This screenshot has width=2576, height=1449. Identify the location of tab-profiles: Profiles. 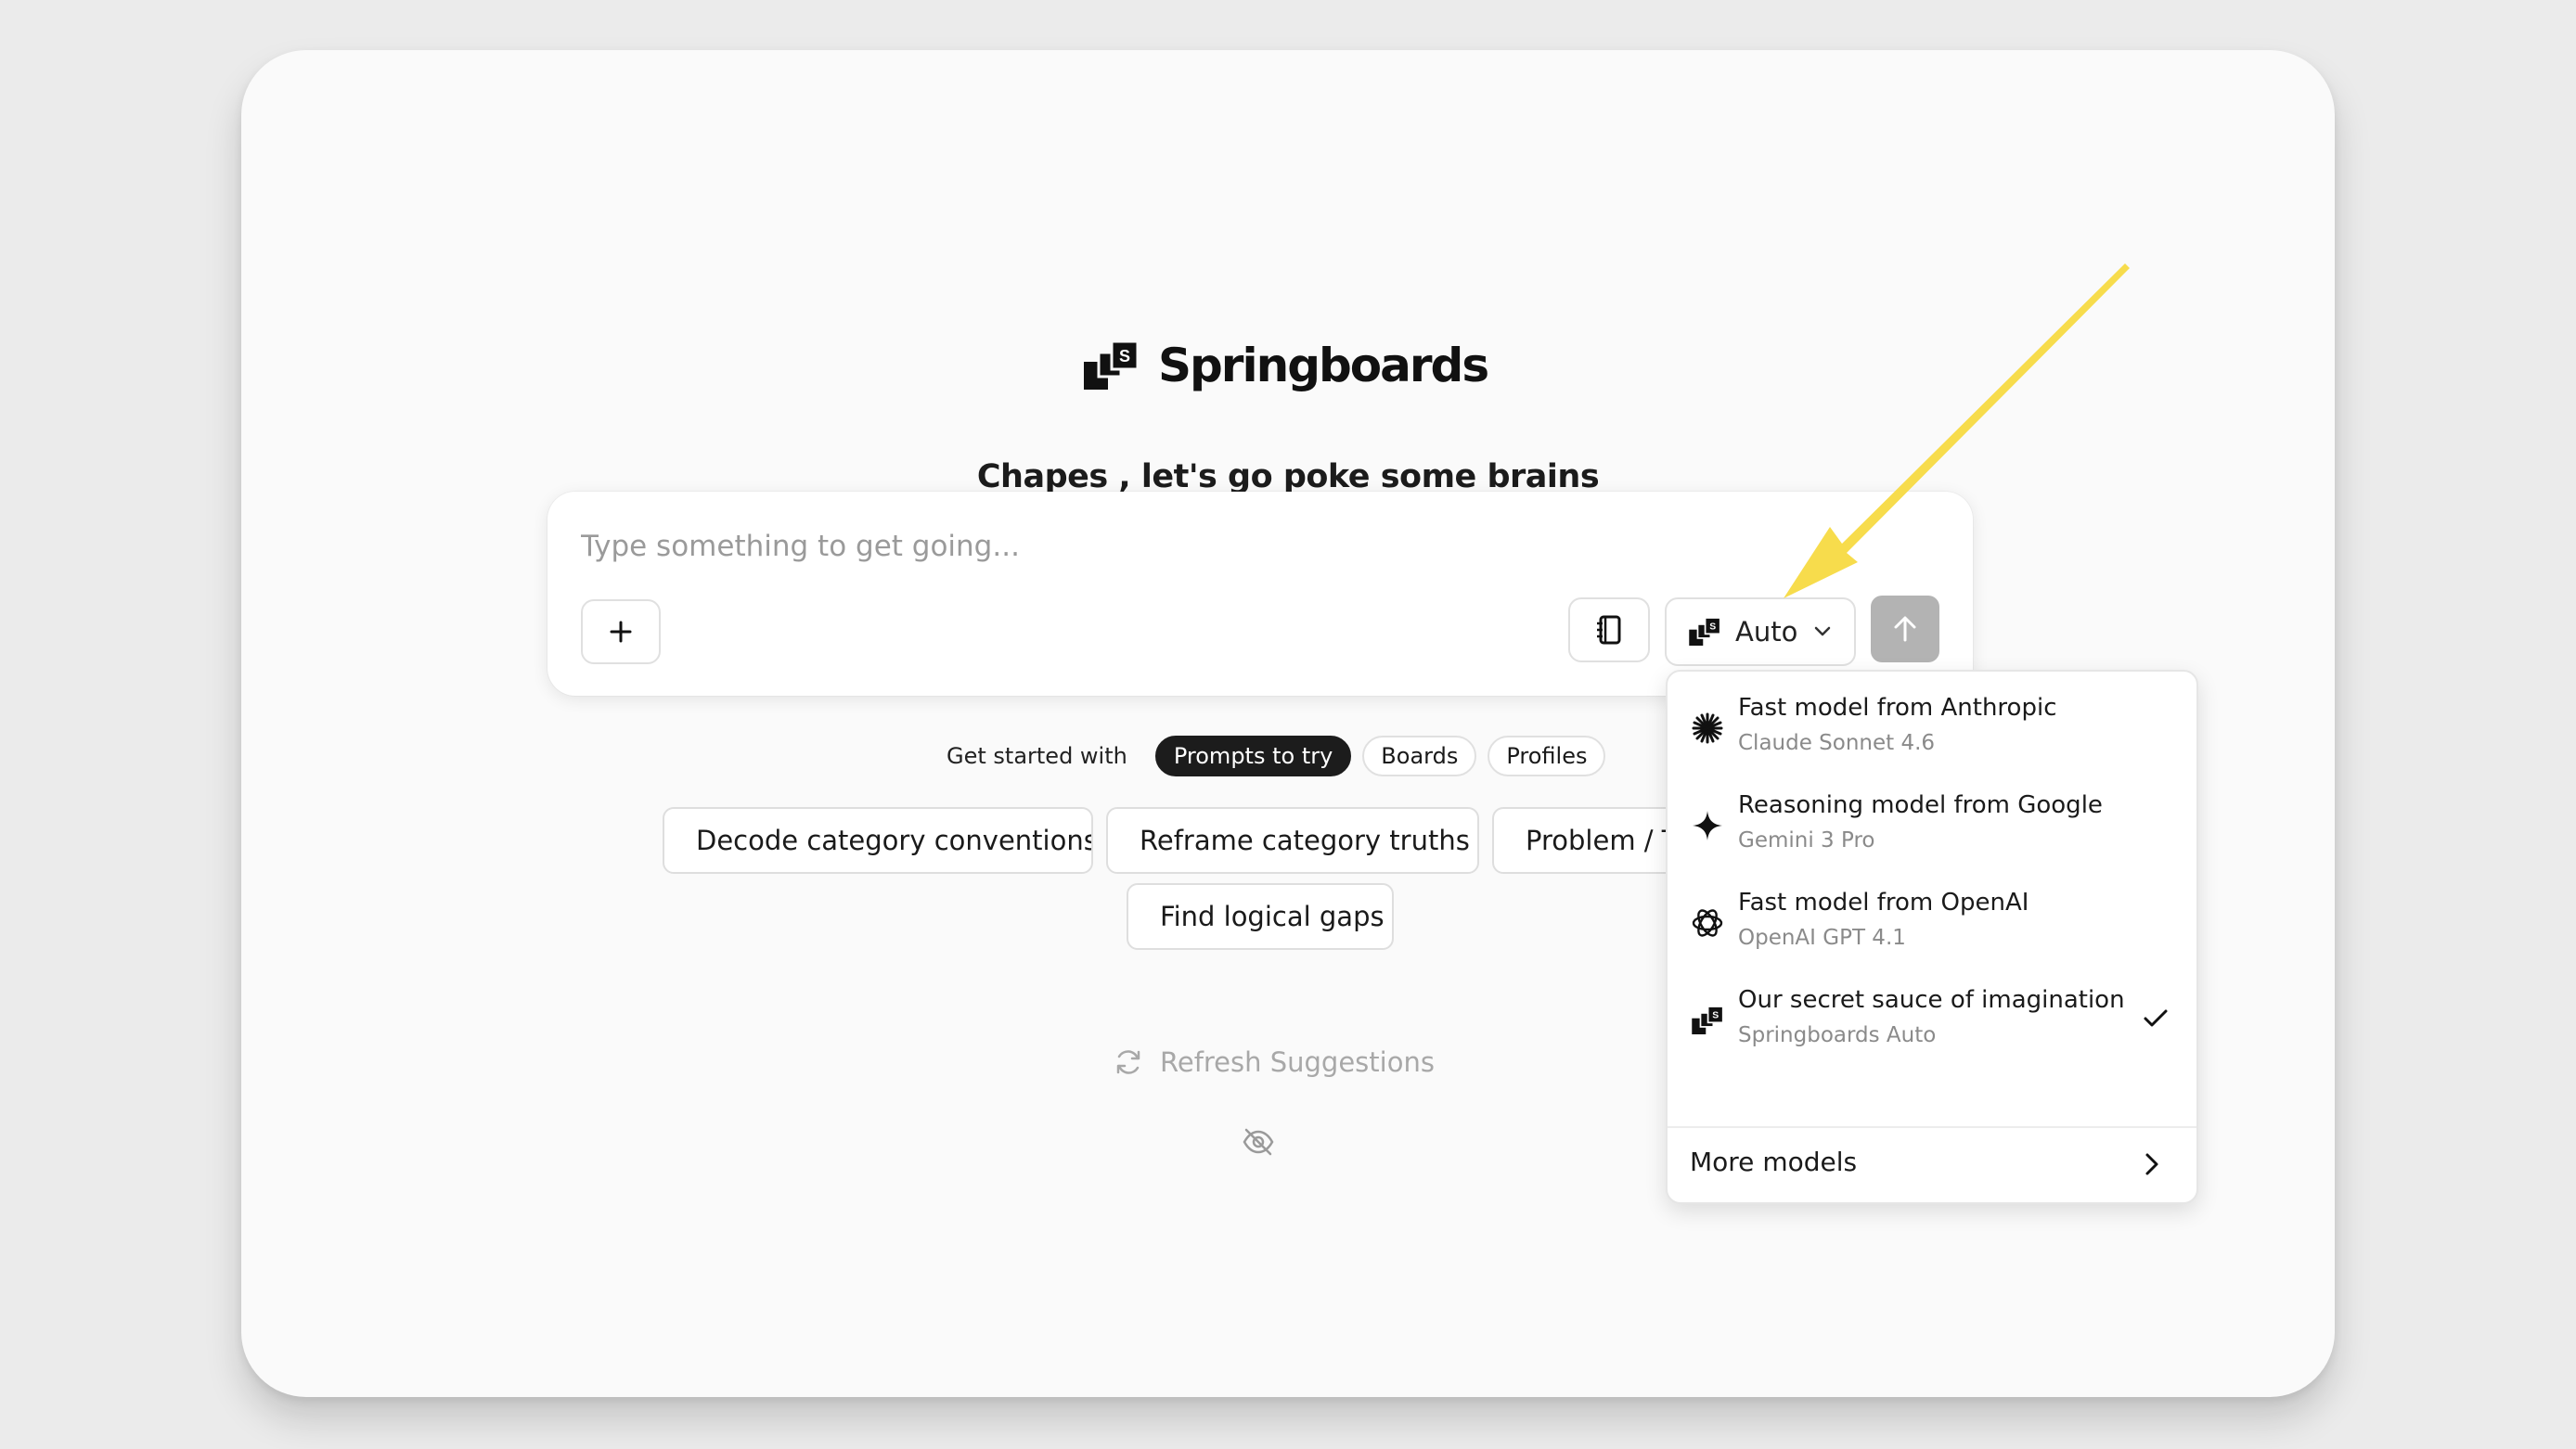
(1547, 756).